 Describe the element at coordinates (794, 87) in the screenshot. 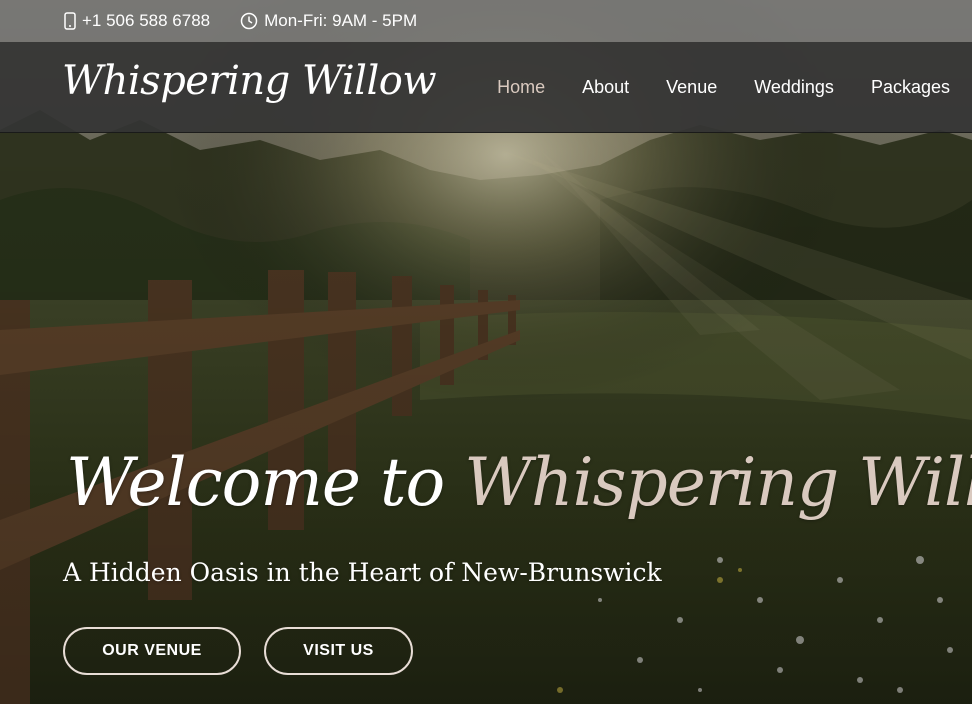

I see `nav-item-weddings: Weddings` at that location.